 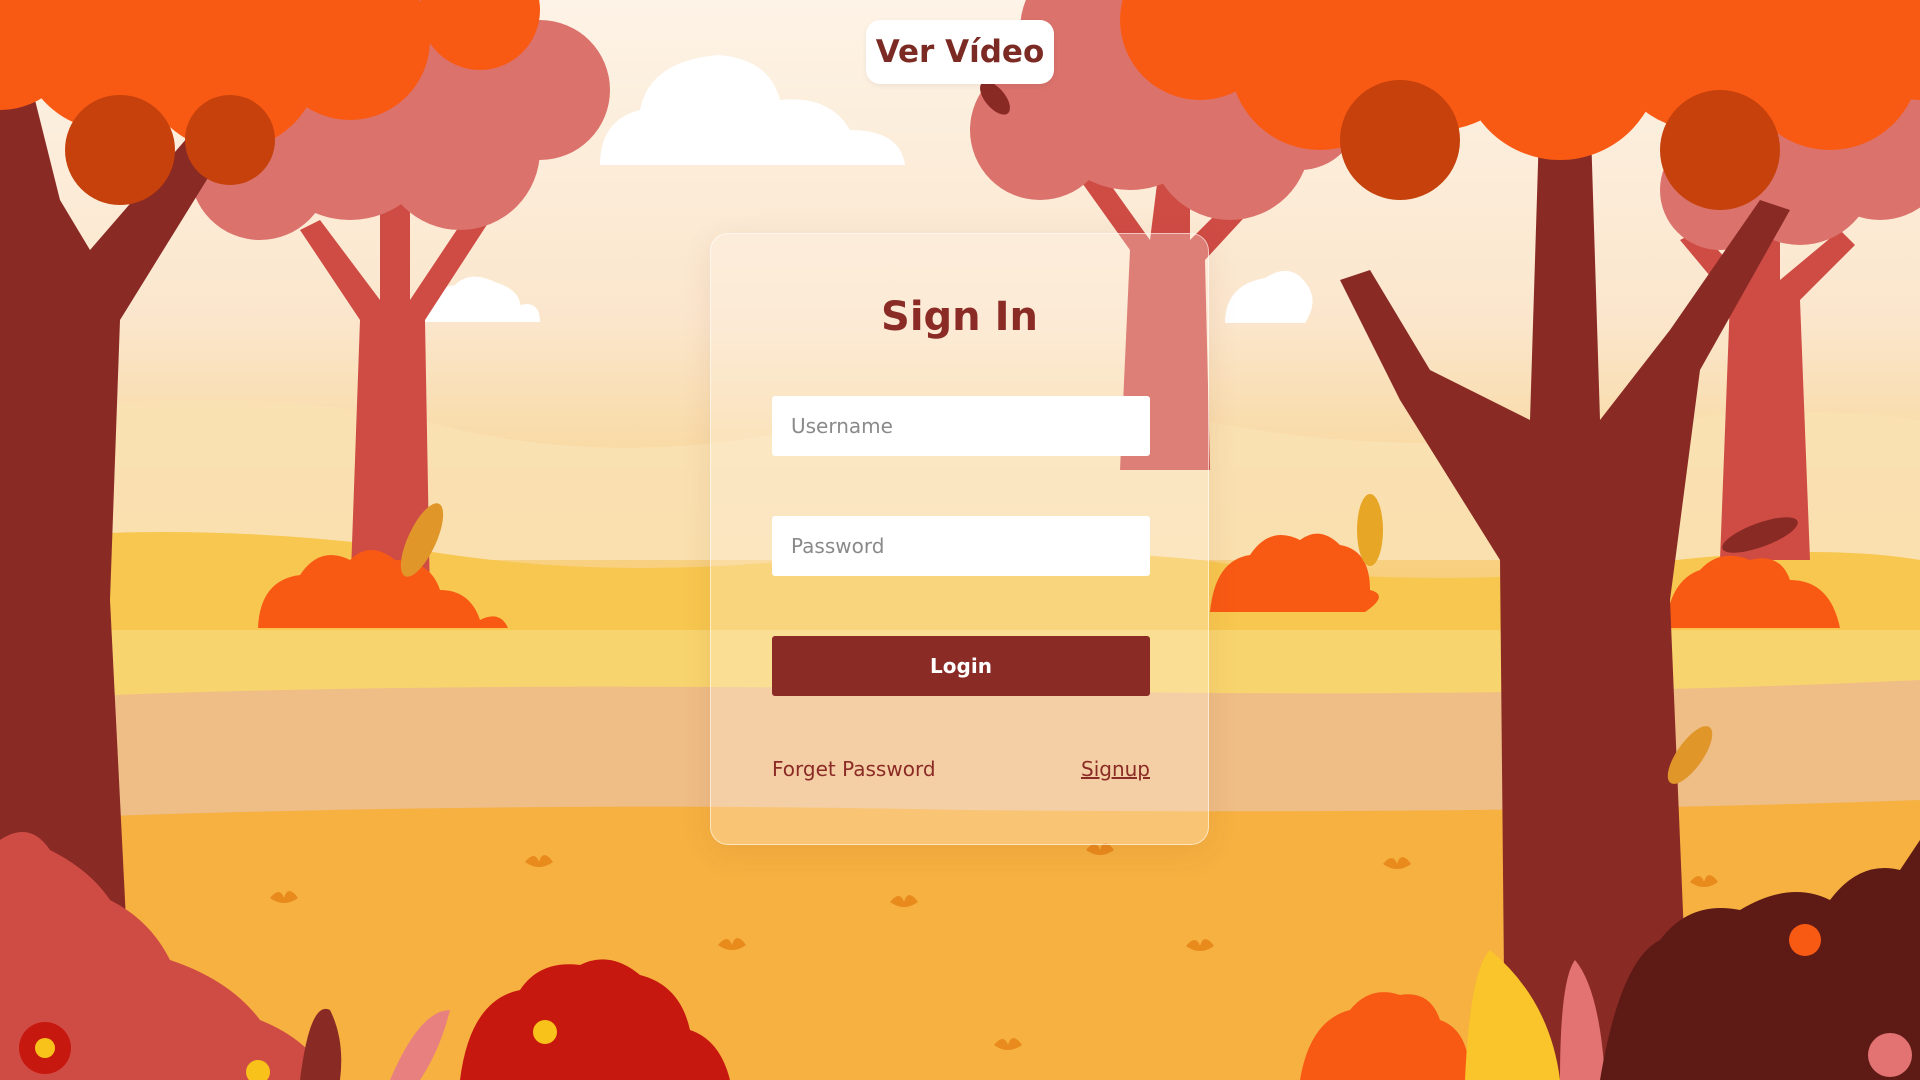 I want to click on signup-link: Signup, so click(x=1115, y=769).